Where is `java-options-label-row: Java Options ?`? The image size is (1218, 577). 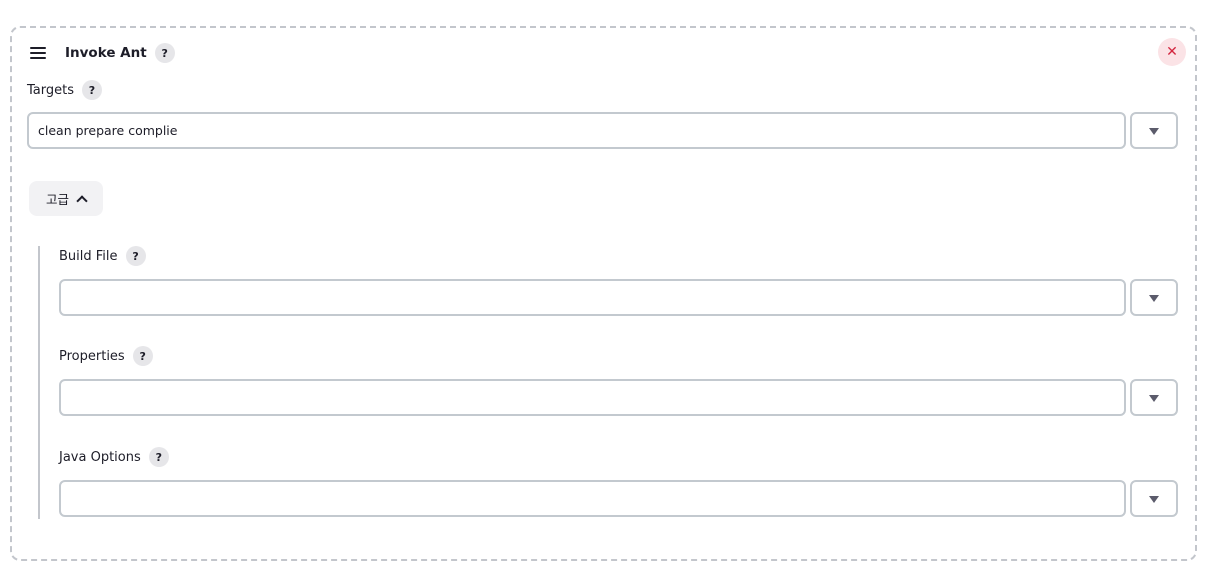
java-options-label-row: Java Options ? is located at coordinates (114, 457).